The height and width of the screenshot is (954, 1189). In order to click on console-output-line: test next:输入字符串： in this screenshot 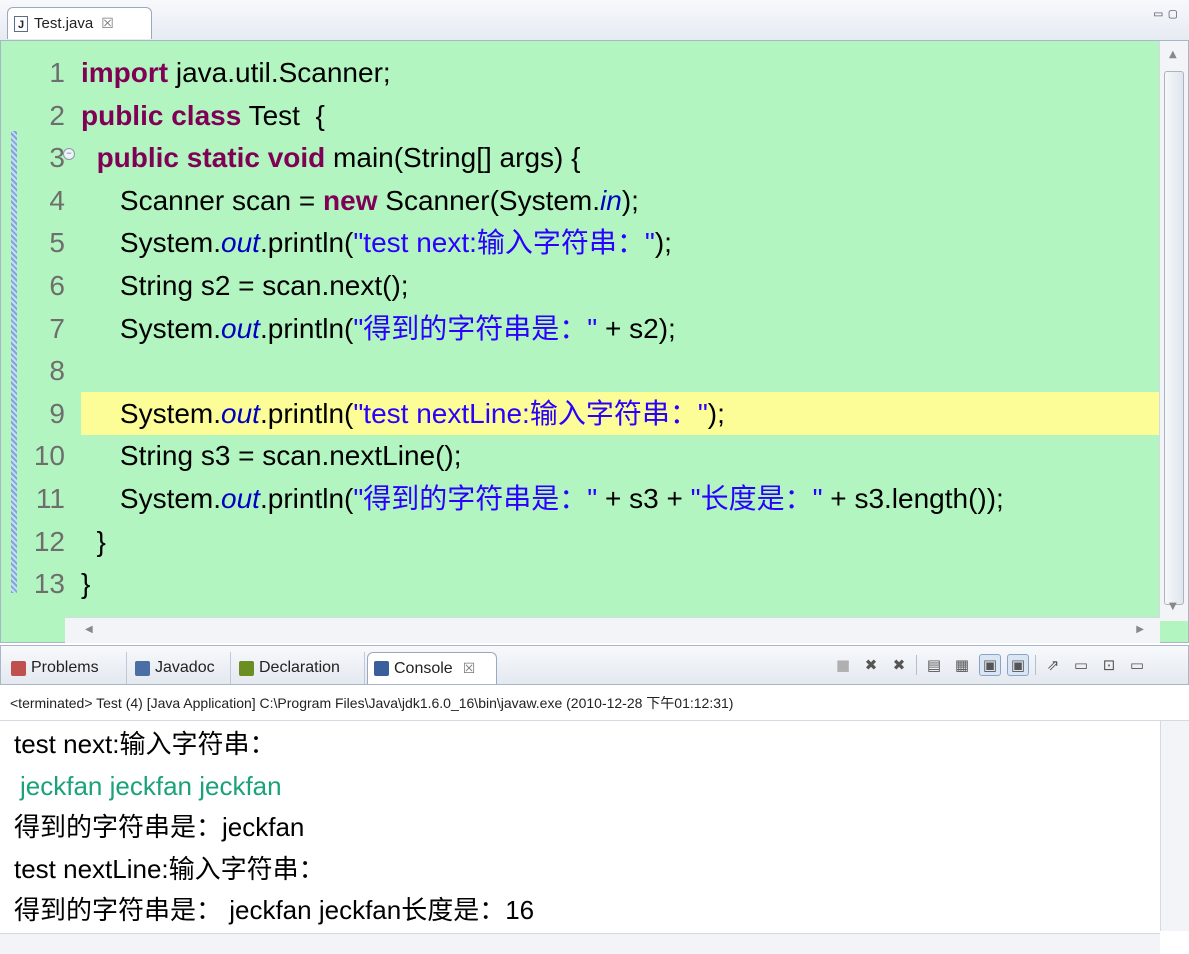, I will do `click(145, 744)`.